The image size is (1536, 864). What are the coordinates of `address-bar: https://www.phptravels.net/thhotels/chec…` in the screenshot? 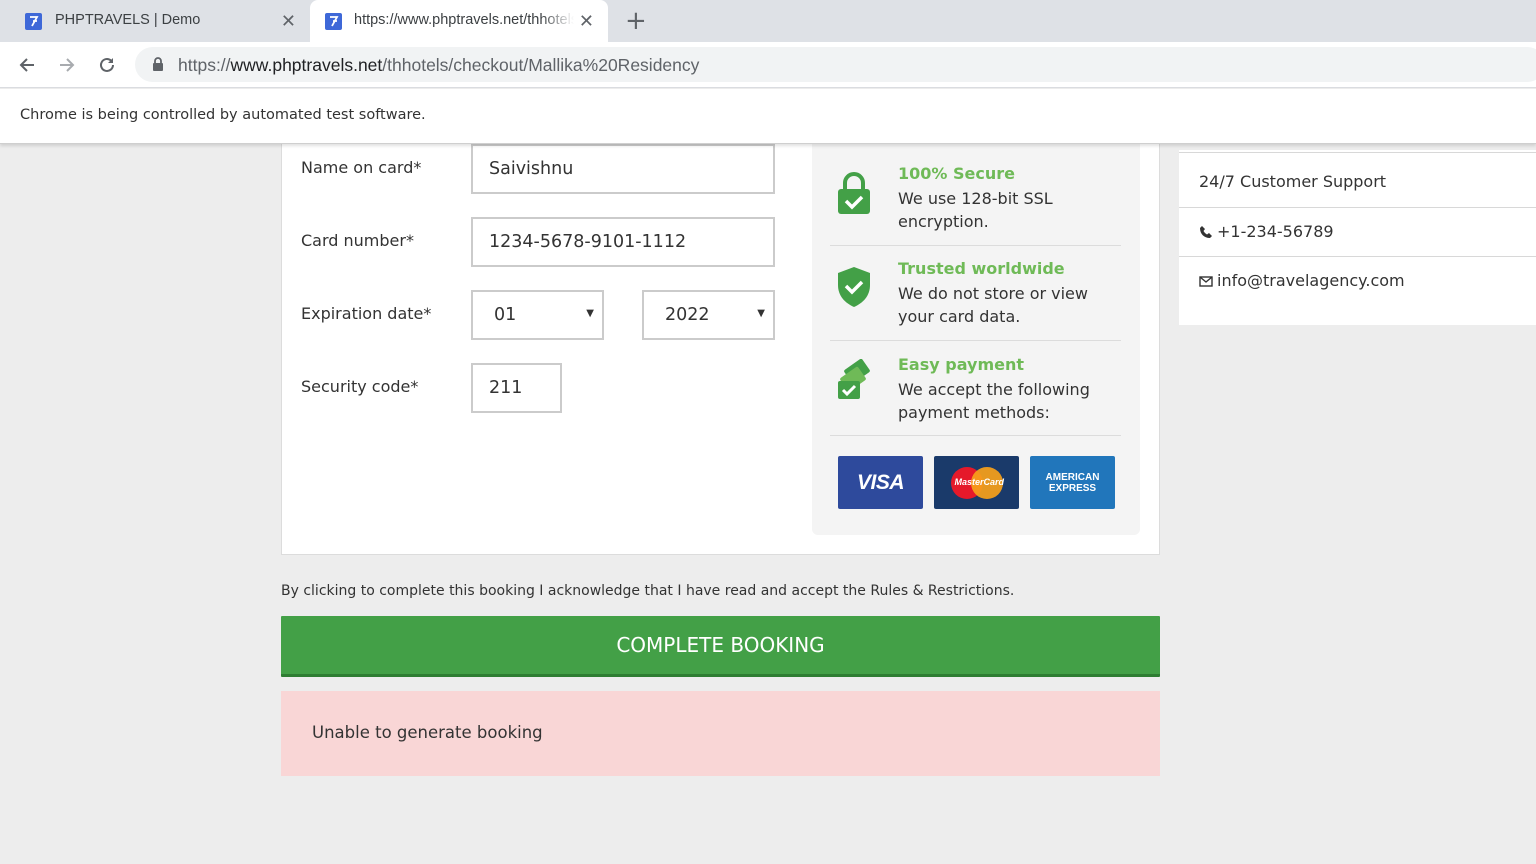 It's located at (835, 64).